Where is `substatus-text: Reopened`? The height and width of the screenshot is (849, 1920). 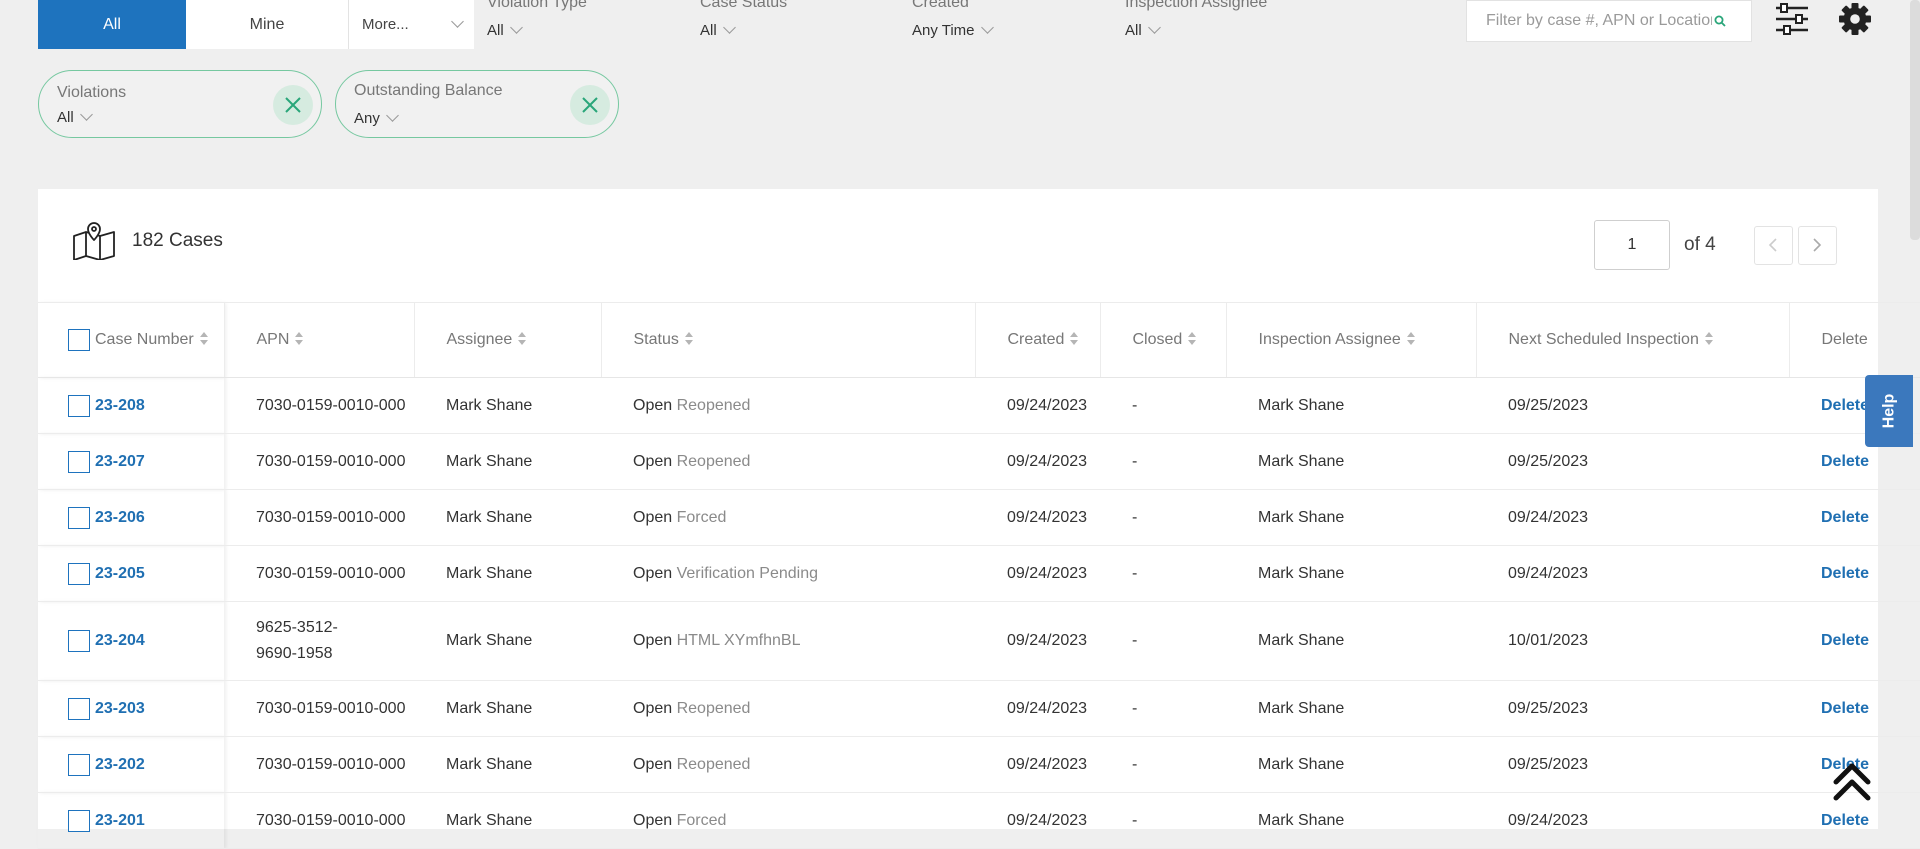 substatus-text: Reopened is located at coordinates (713, 405).